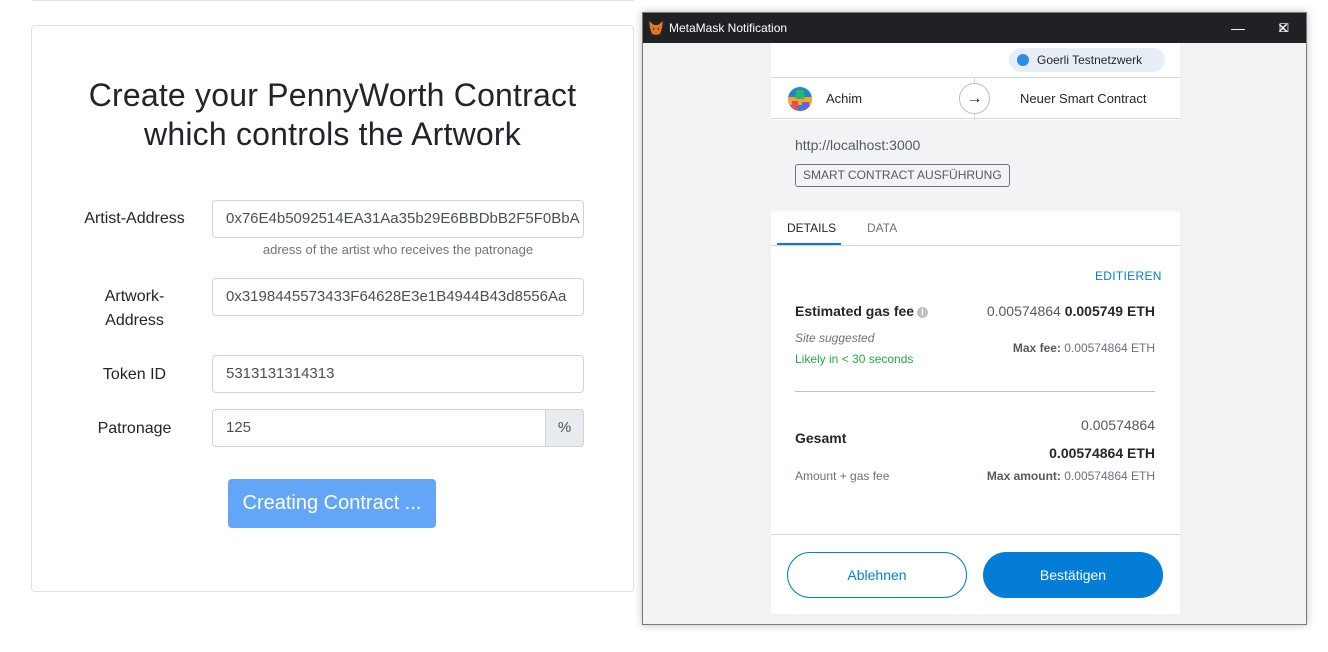  I want to click on patronage-label: Patronage, so click(134, 428).